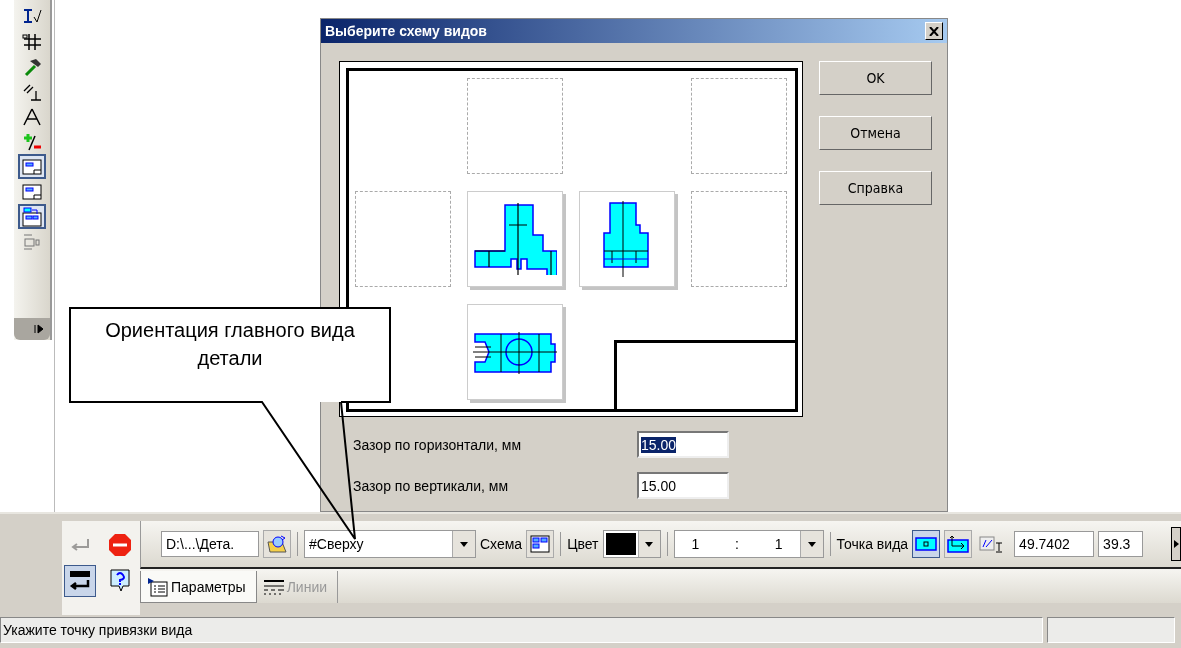 The width and height of the screenshot is (1181, 648). I want to click on scheme-button, so click(540, 544).